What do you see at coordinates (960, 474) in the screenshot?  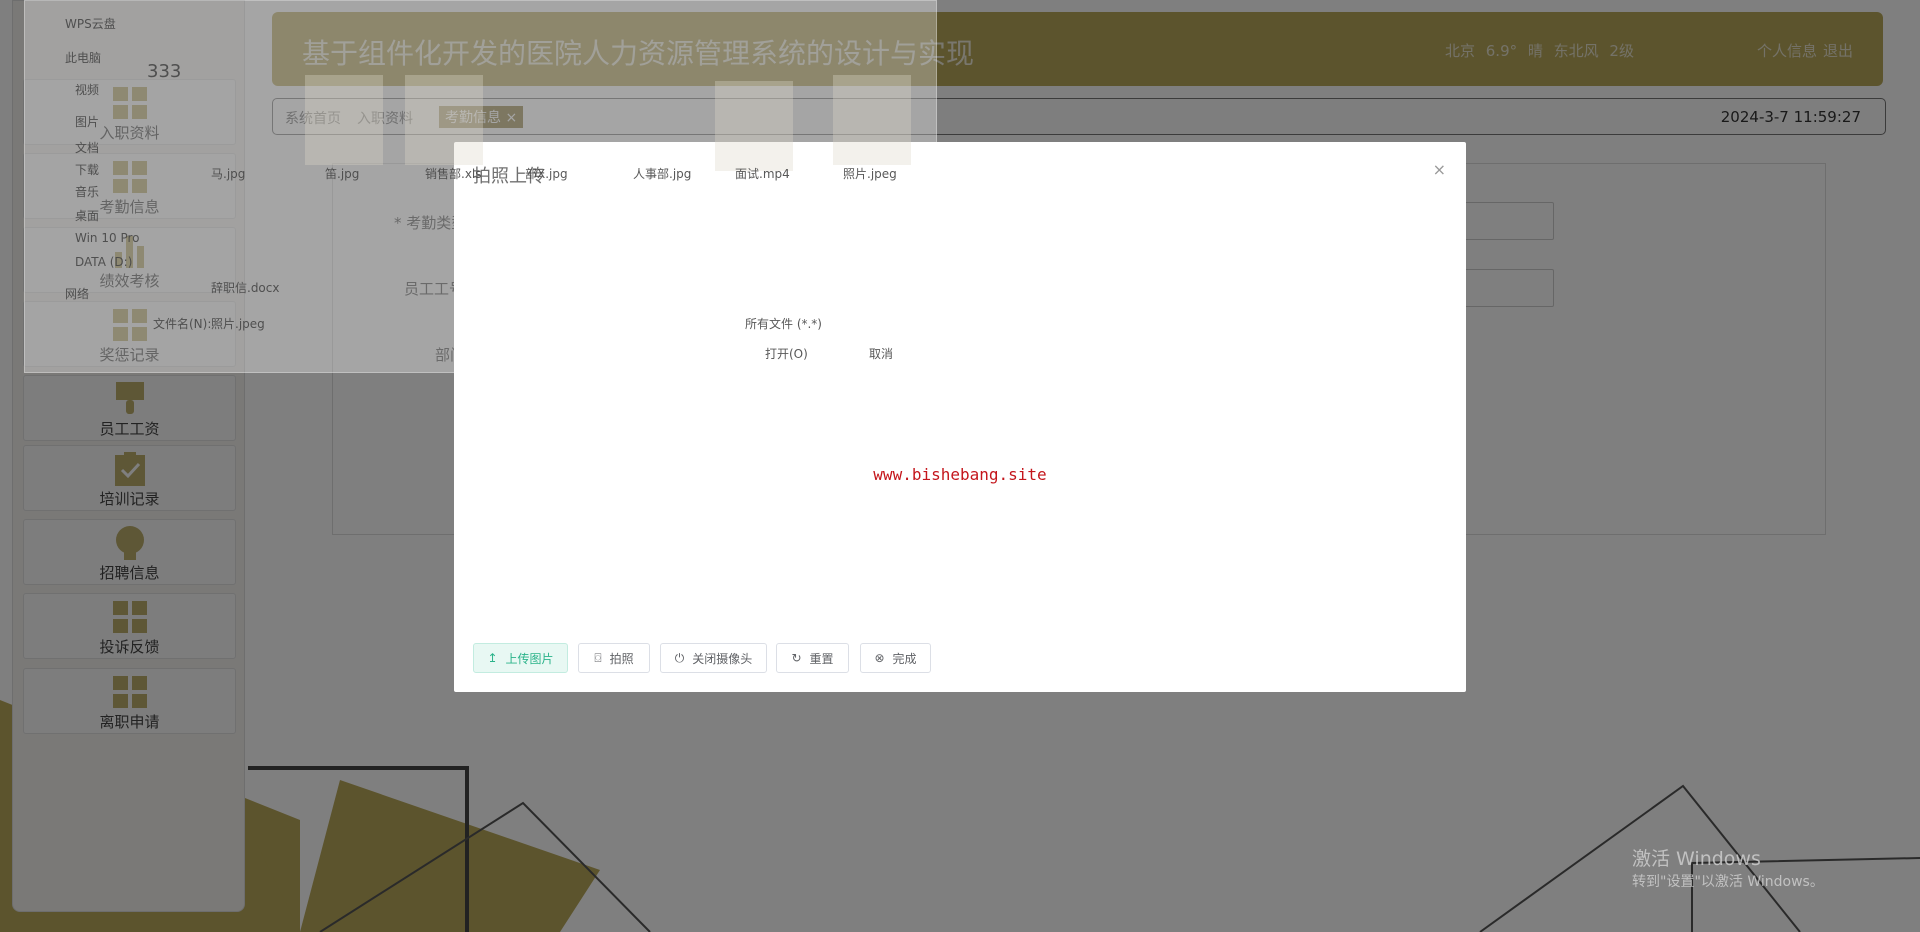 I see `watermark: www.bishebang.site` at bounding box center [960, 474].